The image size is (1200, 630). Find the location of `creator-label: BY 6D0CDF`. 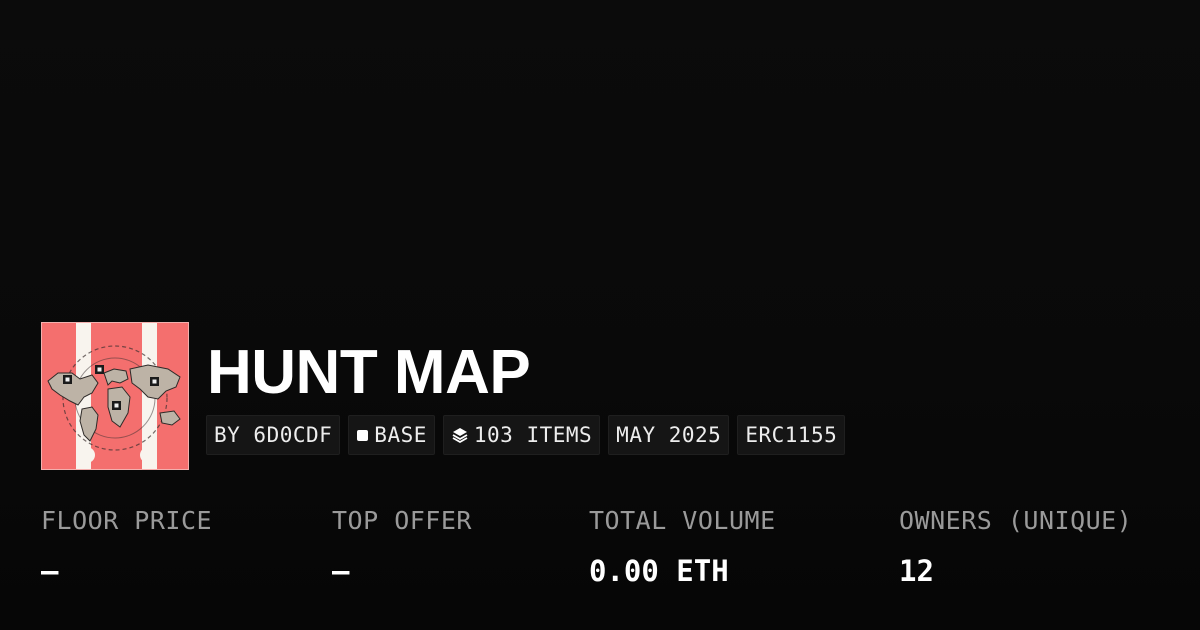

creator-label: BY 6D0CDF is located at coordinates (273, 435).